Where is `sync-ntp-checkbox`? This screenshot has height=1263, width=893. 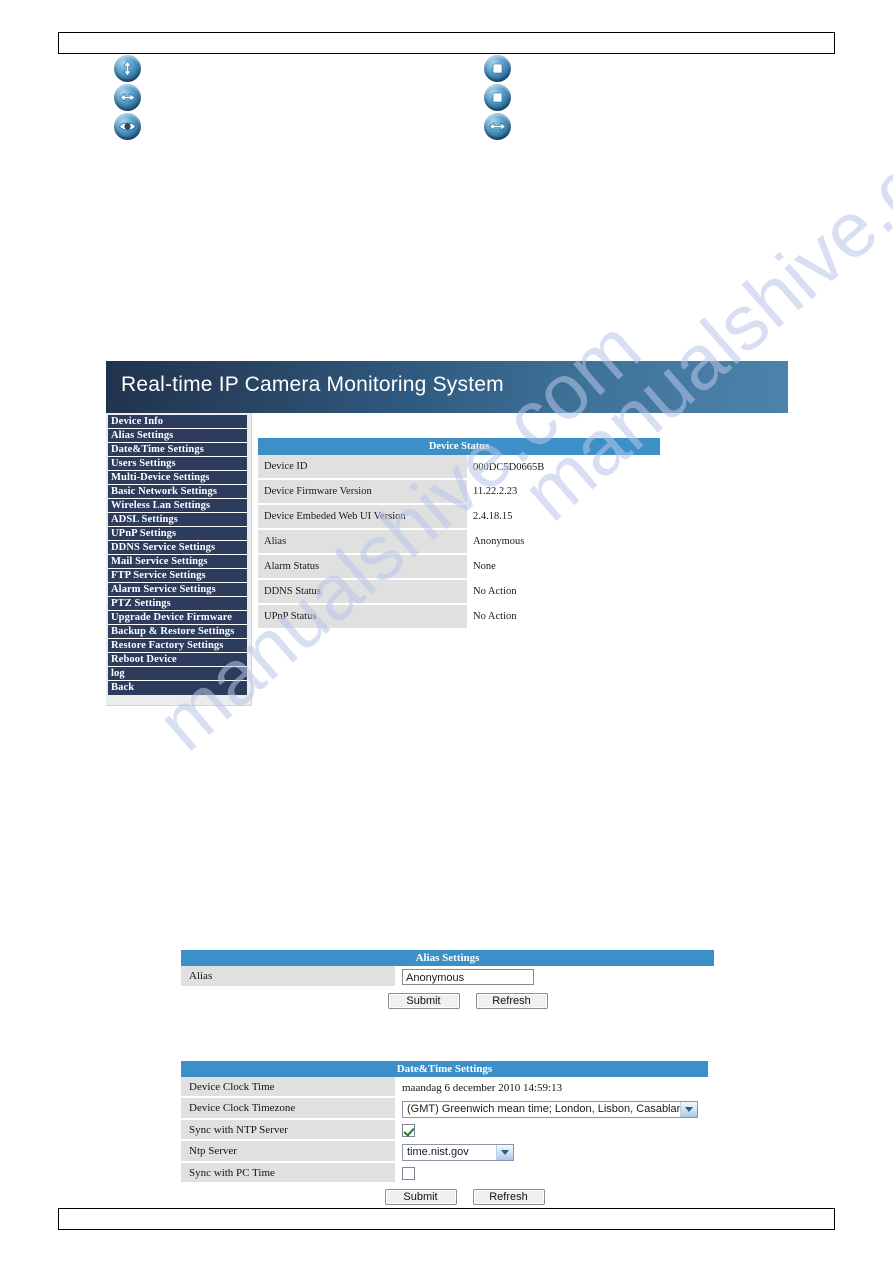
sync-ntp-checkbox is located at coordinates (408, 1130).